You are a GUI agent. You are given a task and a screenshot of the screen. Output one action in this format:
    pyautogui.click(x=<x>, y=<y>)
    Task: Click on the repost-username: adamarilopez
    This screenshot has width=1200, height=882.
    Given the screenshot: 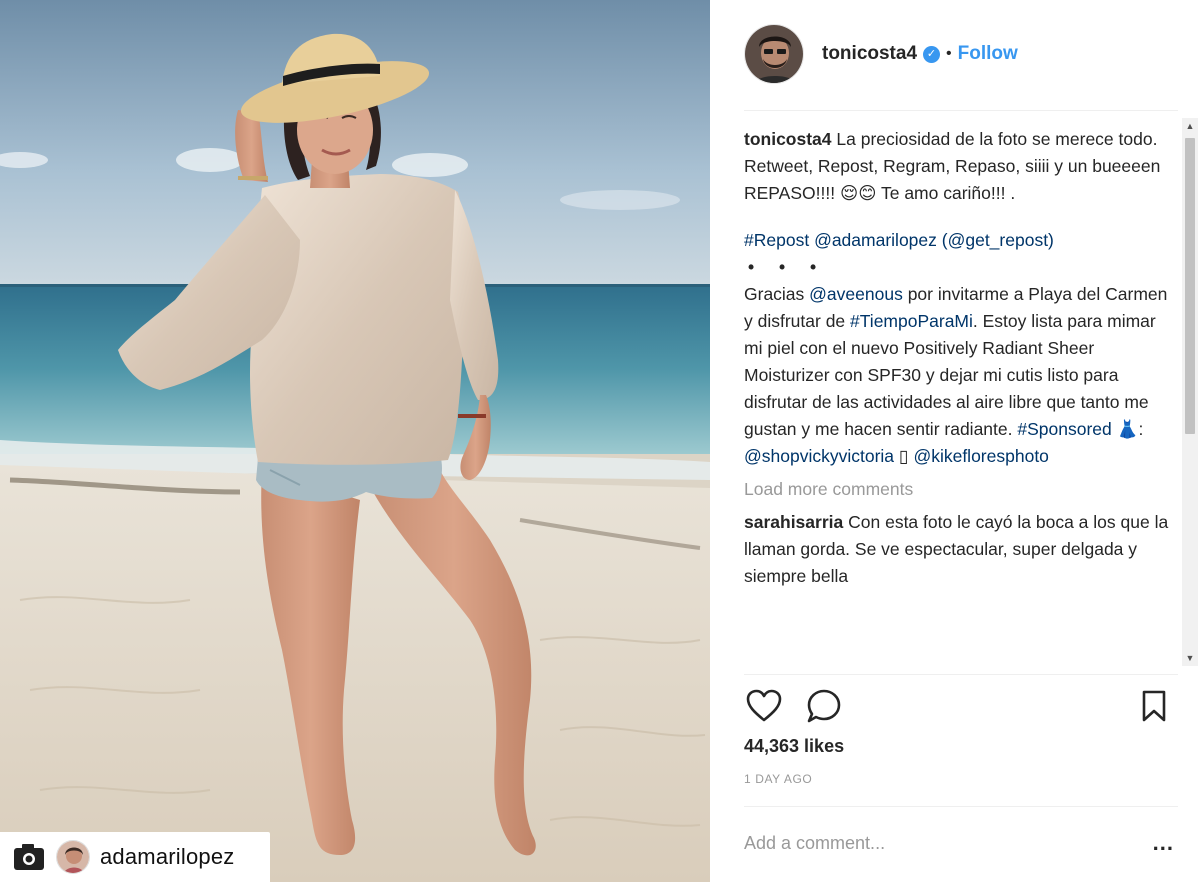 What is the action you would take?
    pyautogui.click(x=167, y=857)
    